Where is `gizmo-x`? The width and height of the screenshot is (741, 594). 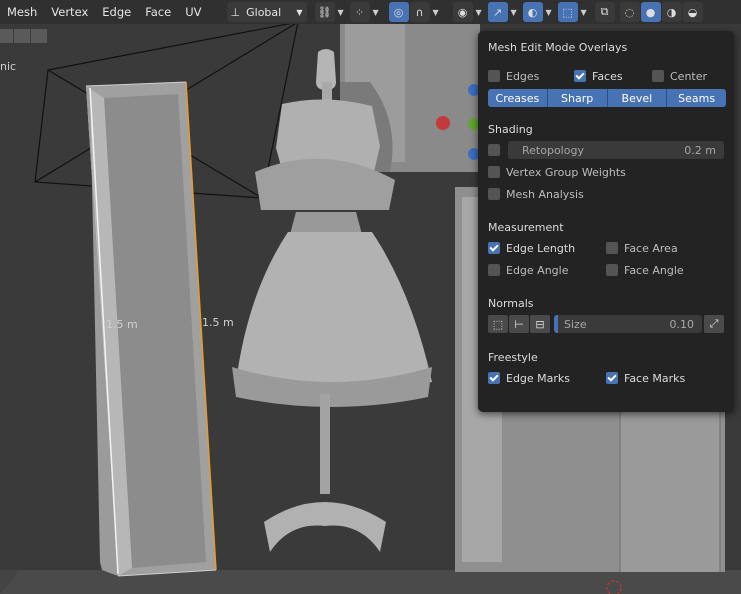 gizmo-x is located at coordinates (443, 123).